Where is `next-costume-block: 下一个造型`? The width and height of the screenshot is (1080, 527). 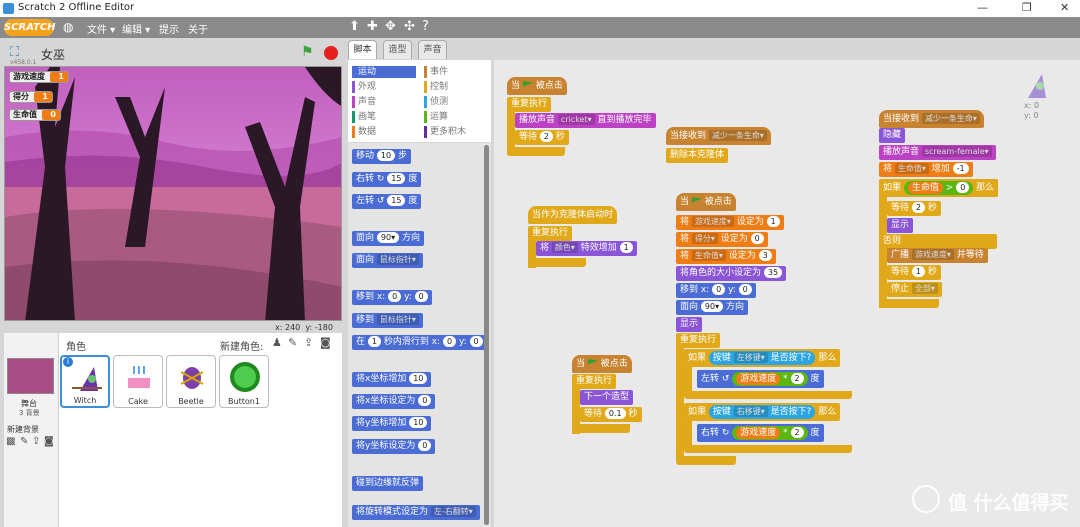
next-costume-block: 下一个造型 is located at coordinates (607, 397).